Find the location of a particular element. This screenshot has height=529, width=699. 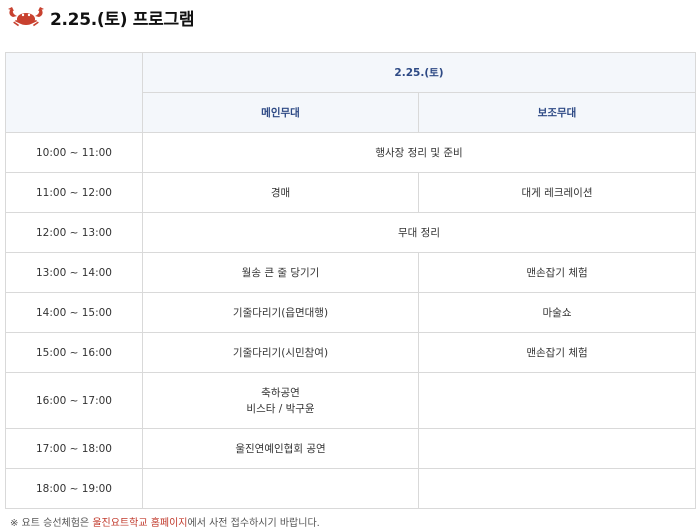

time-cell: 13:00 ~ 14:00 is located at coordinates (74, 272).